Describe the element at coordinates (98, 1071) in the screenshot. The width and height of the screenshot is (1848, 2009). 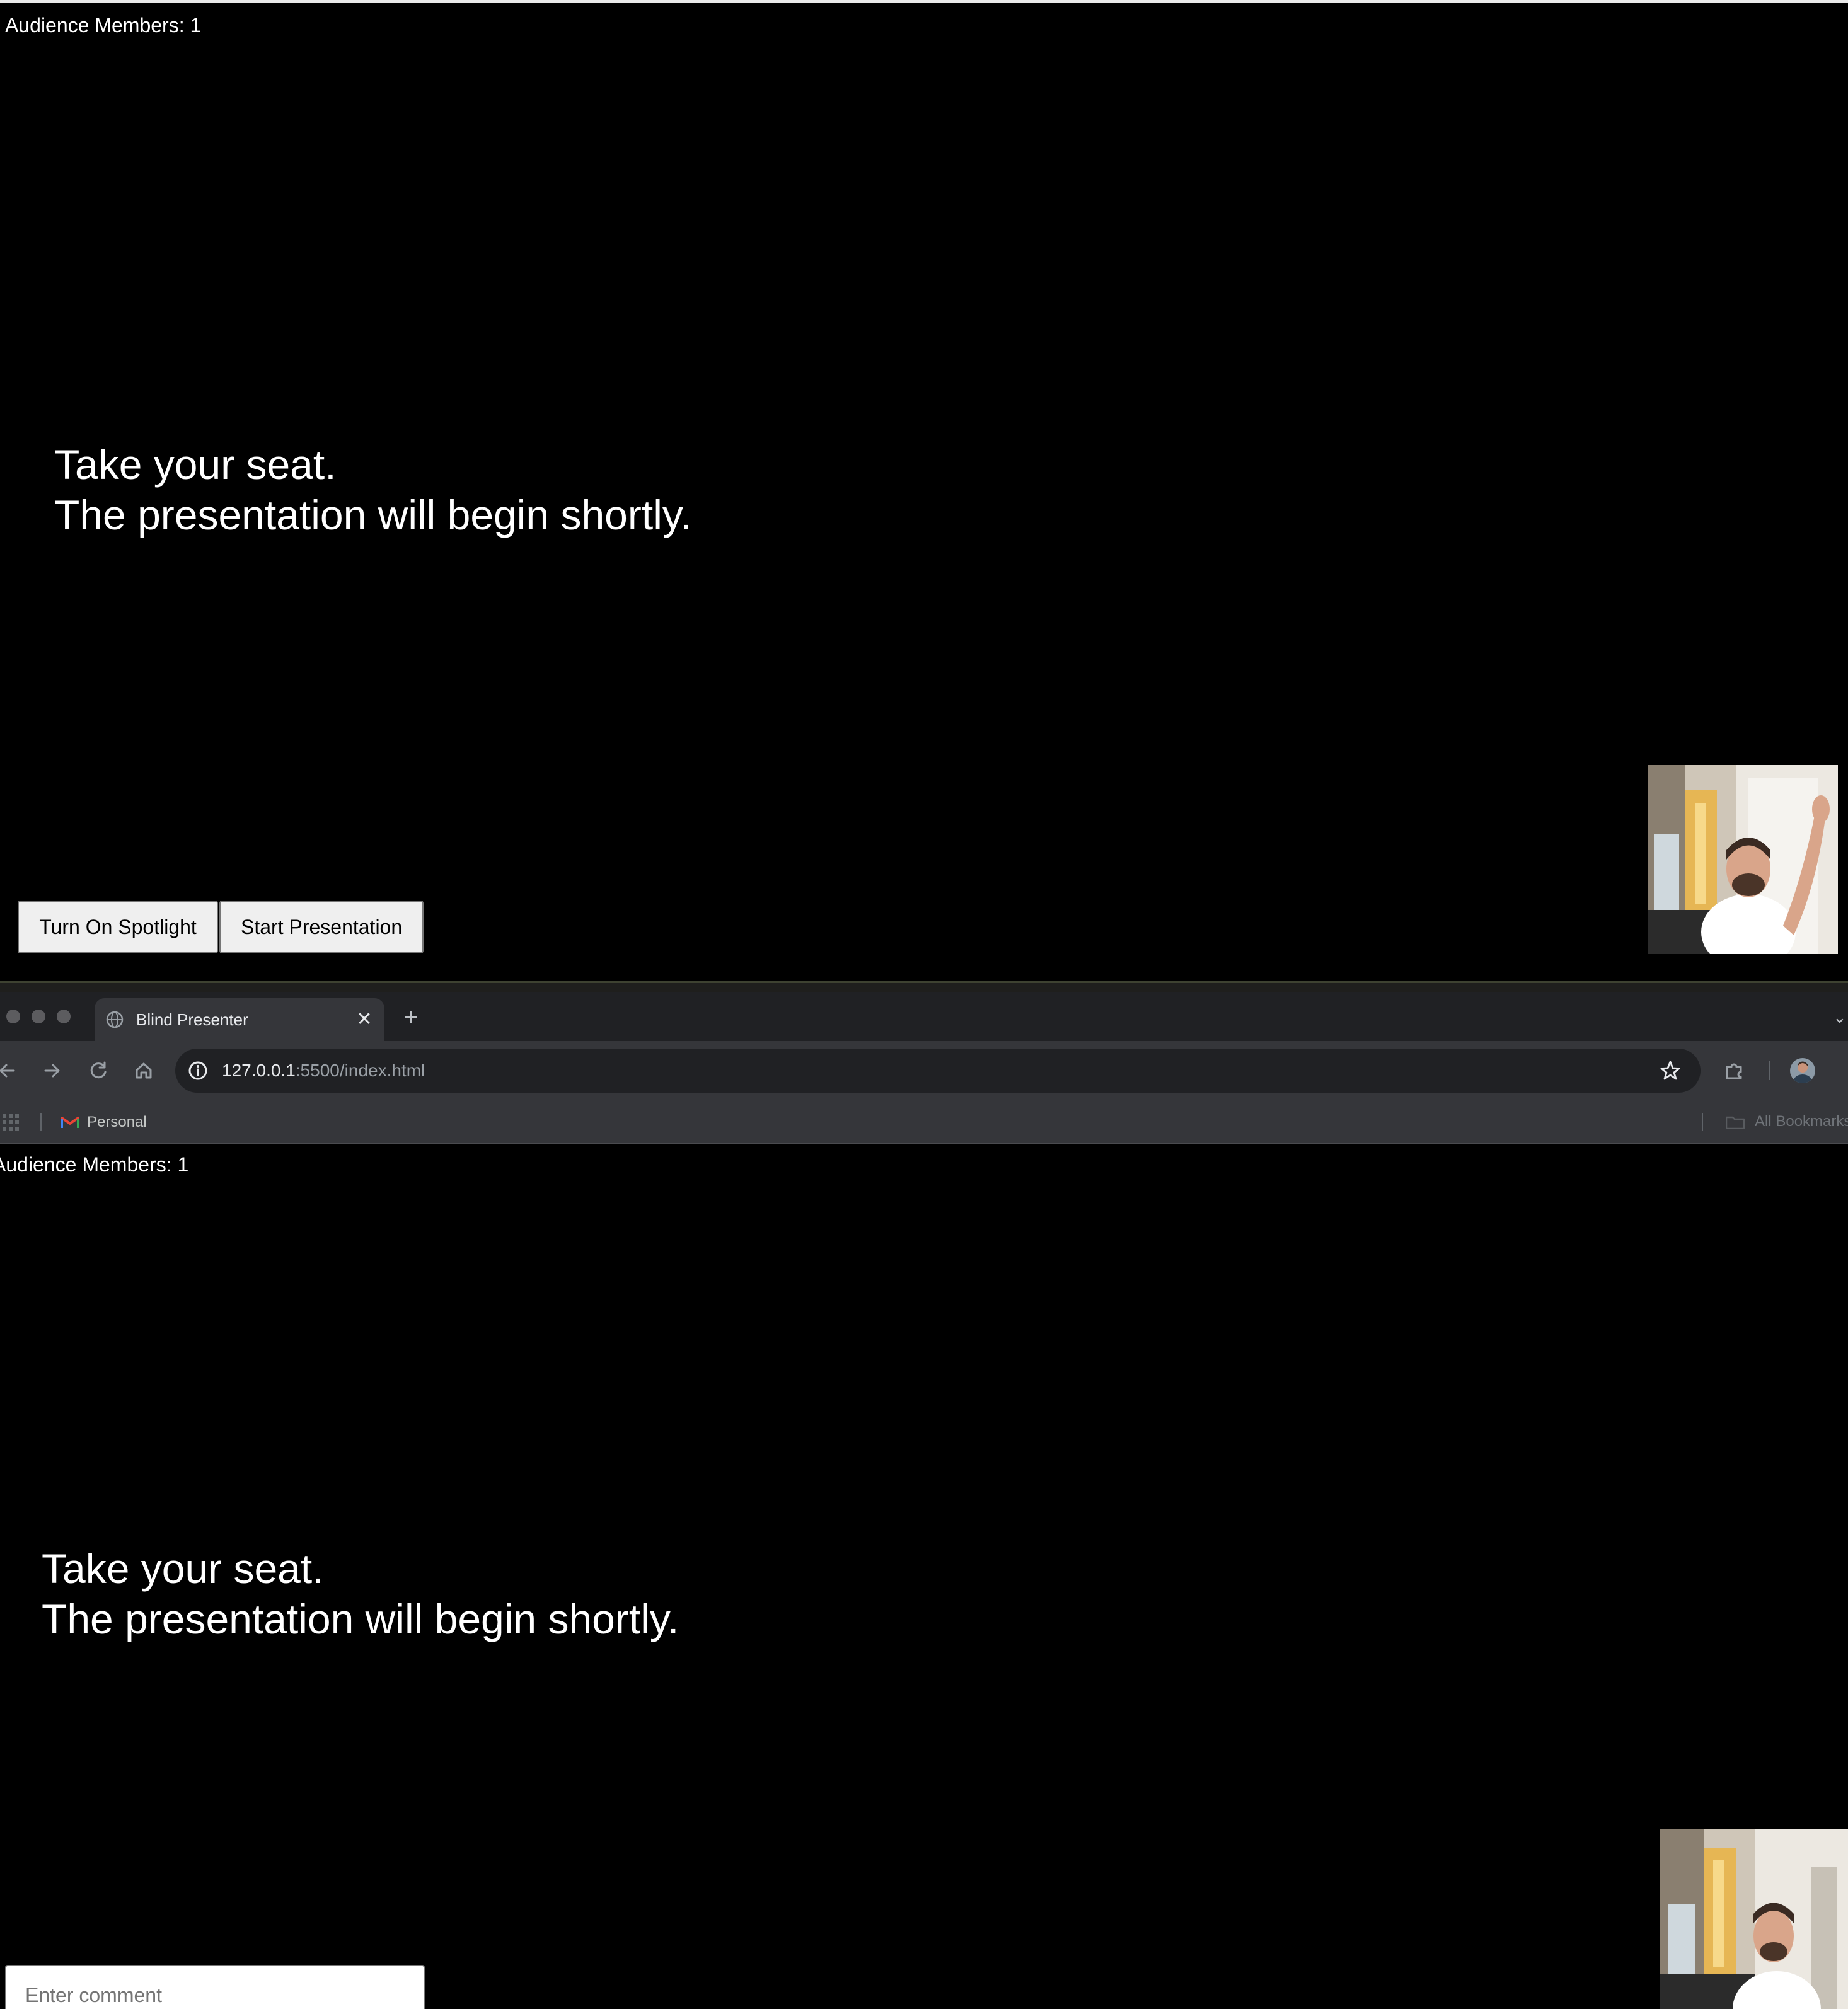
I see `reload-icon` at that location.